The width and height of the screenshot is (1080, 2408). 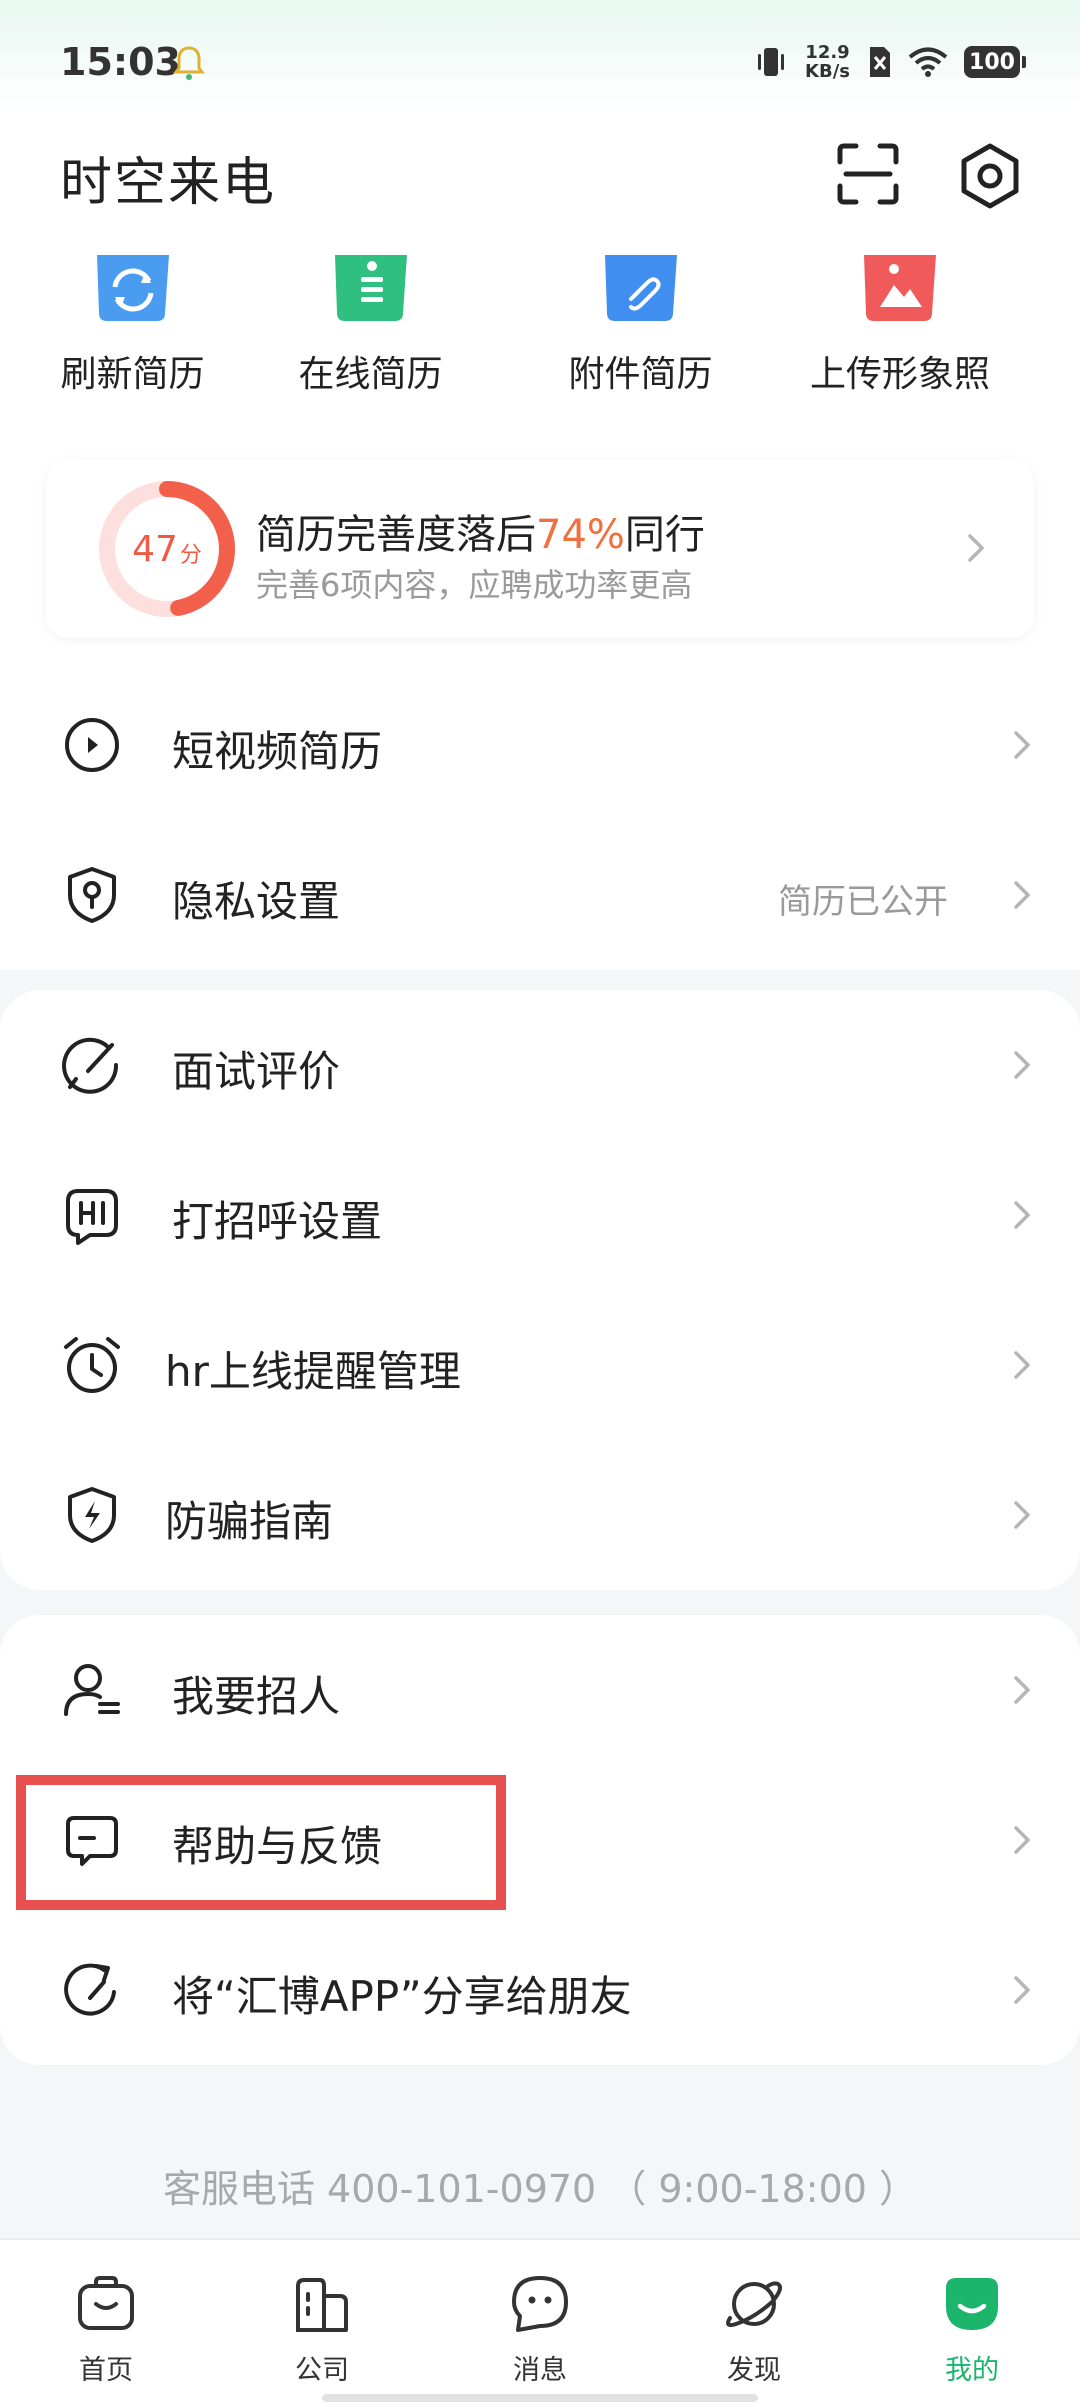 What do you see at coordinates (640, 326) in the screenshot?
I see `quick-action-attachment-resume: 附件简历` at bounding box center [640, 326].